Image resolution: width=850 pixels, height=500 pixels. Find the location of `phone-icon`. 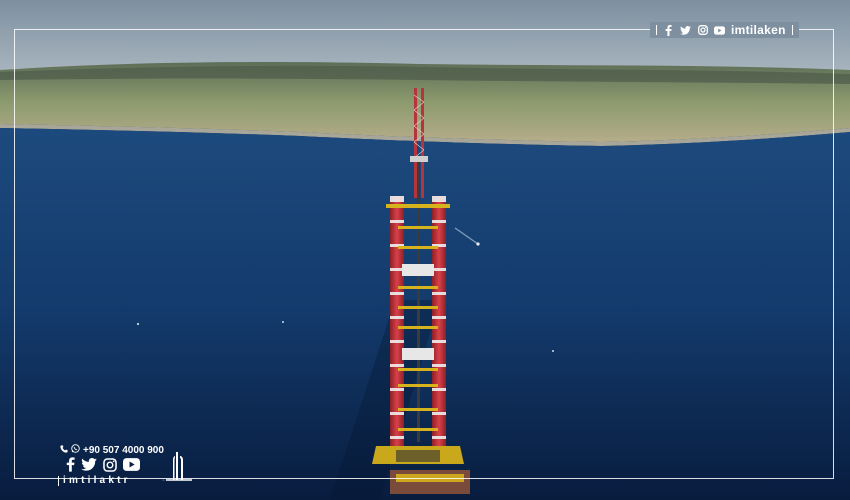

phone-icon is located at coordinates (64, 450).